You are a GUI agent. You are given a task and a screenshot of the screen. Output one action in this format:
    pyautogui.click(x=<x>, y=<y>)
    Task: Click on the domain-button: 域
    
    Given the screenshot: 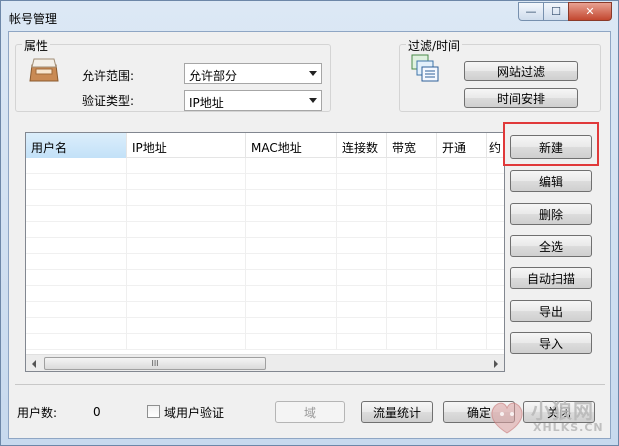 What is the action you would take?
    pyautogui.click(x=310, y=412)
    